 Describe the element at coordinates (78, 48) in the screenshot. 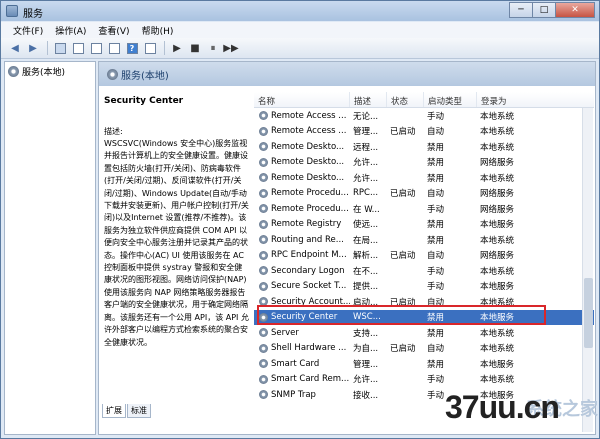

I see `properties-icon` at that location.